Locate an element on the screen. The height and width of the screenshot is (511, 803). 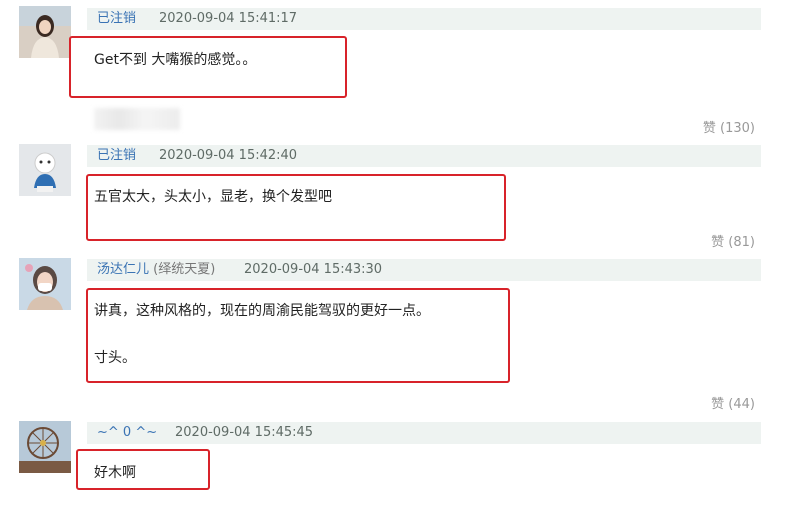
comment-header: ~^ 0 ^~ 2020-09-04 15:45:45 is located at coordinates (424, 433).